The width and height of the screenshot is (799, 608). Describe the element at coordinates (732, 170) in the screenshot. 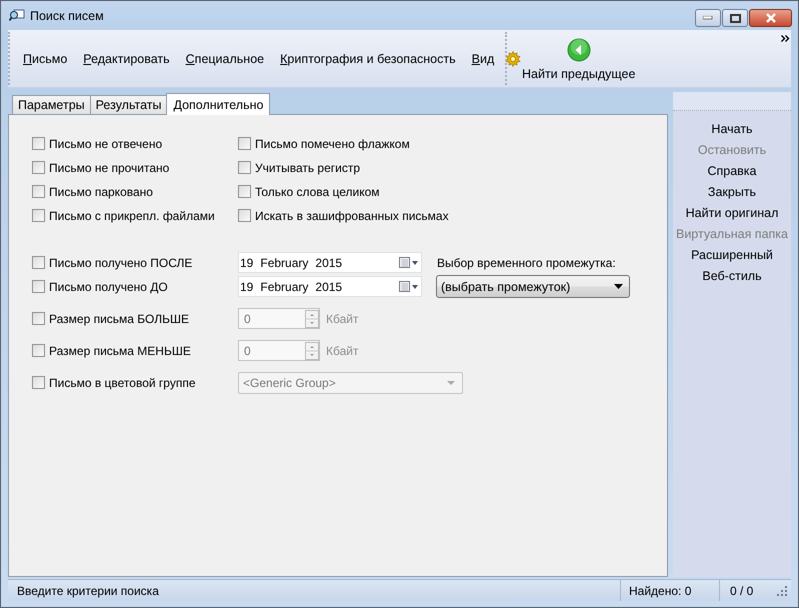

I see `action-link: Справка` at that location.